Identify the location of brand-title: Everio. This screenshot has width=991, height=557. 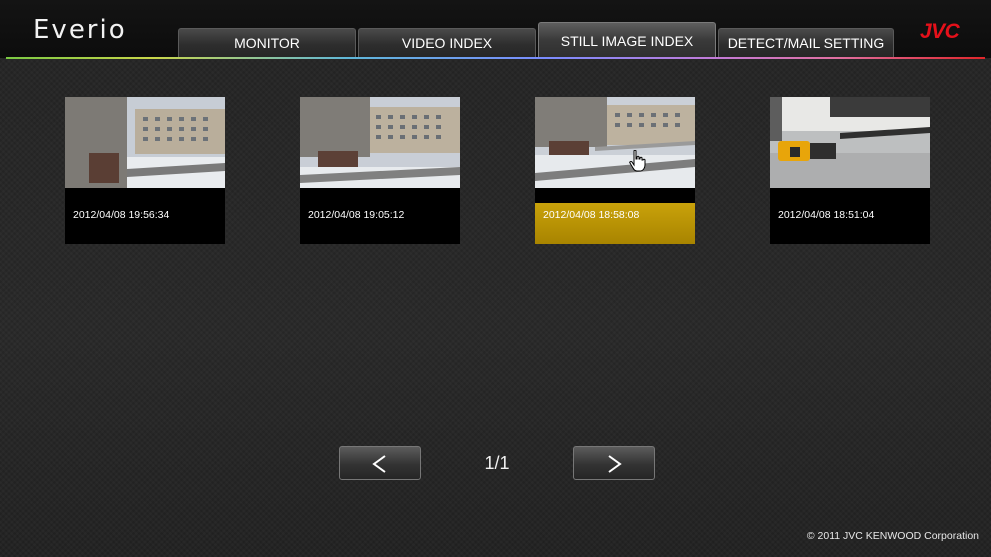
(80, 30).